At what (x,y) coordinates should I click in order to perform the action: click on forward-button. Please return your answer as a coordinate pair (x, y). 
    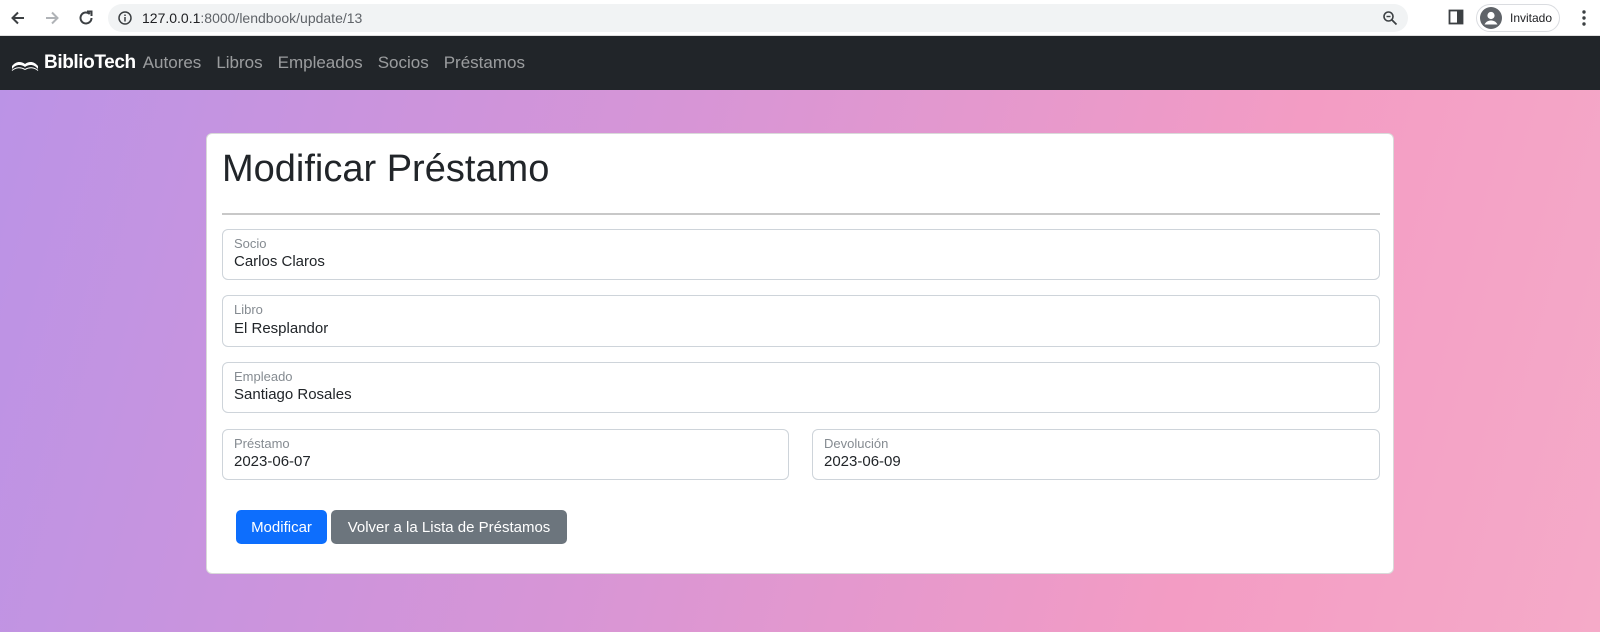
    Looking at the image, I should click on (52, 18).